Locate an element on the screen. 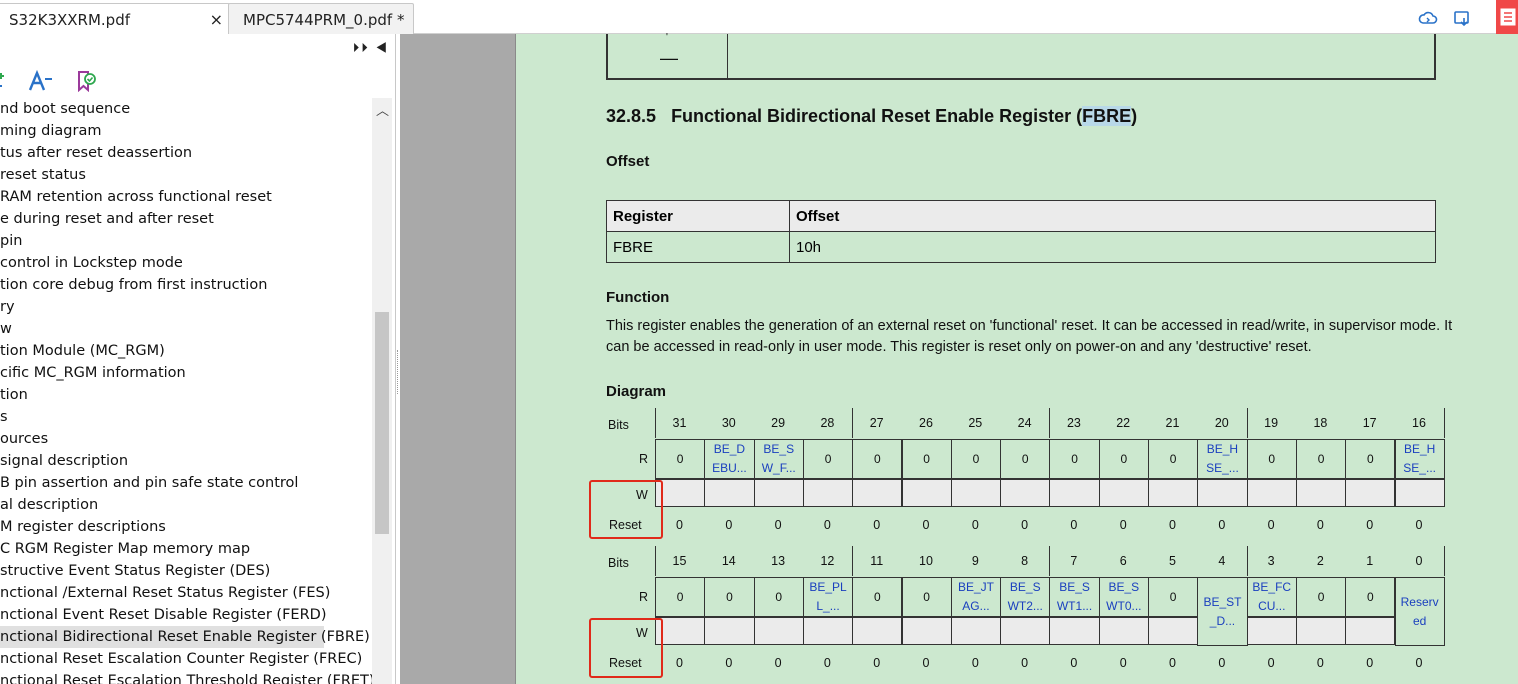 This screenshot has width=1518, height=684. outline-item: M register descriptions is located at coordinates (186, 527).